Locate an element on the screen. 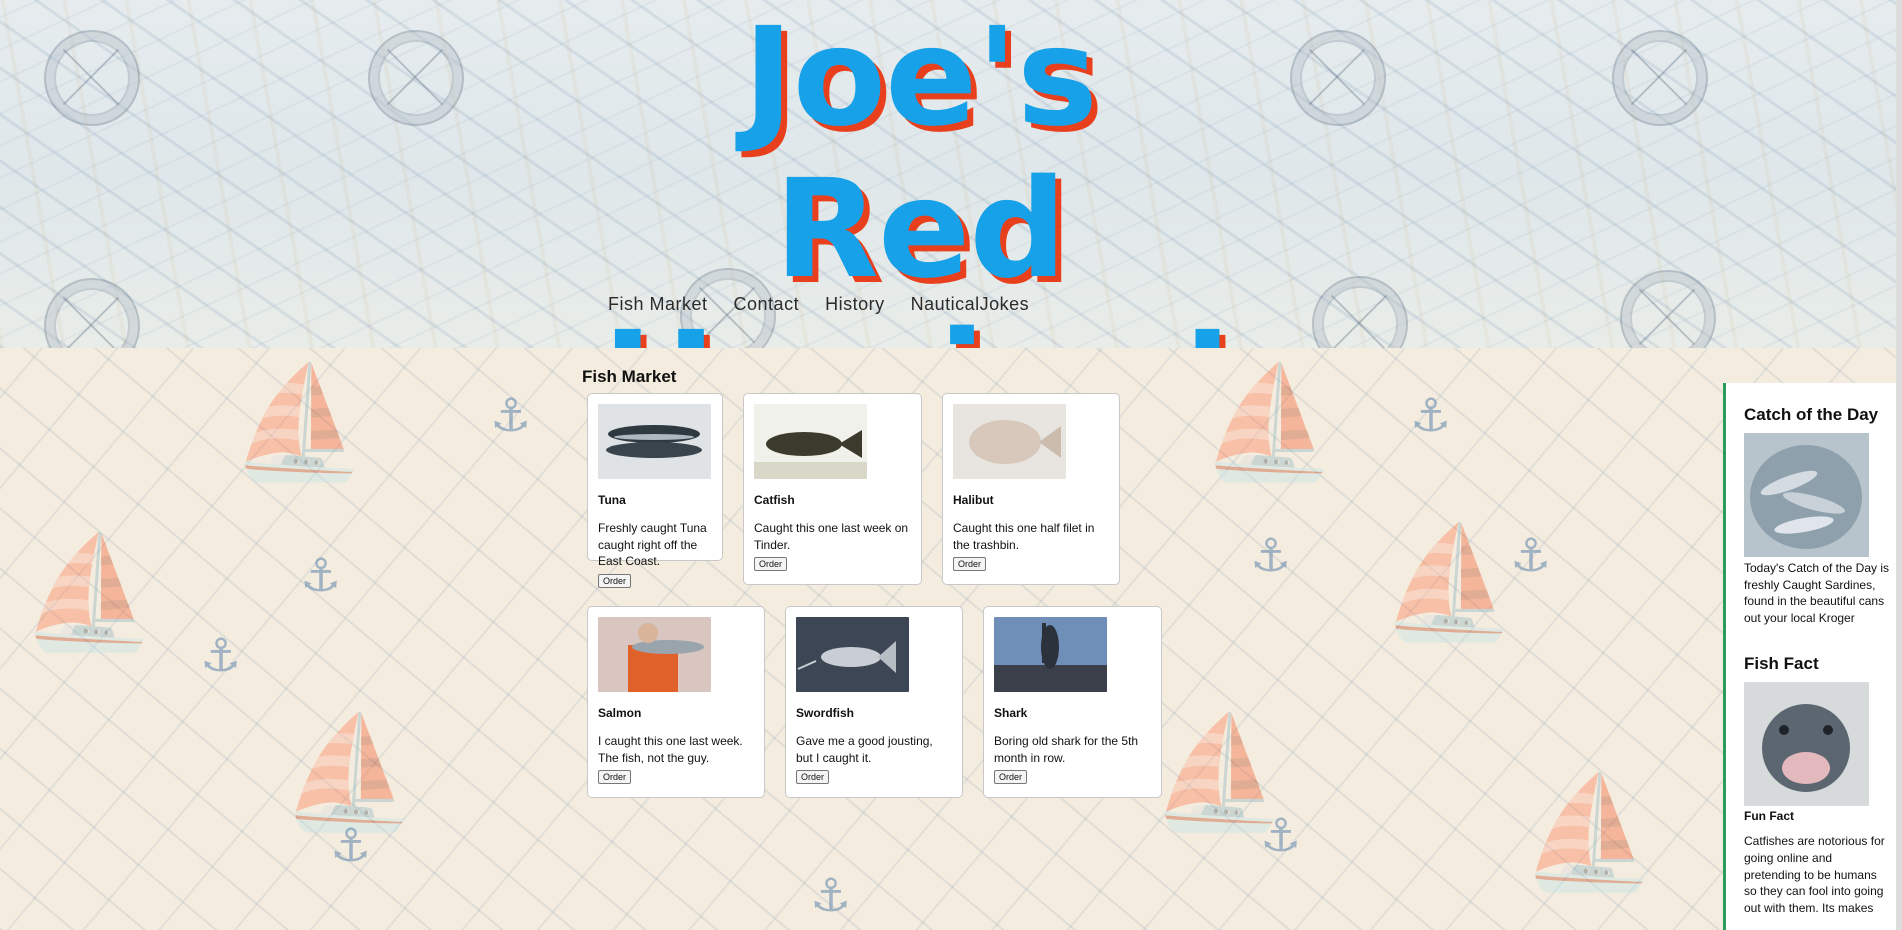 Image resolution: width=1902 pixels, height=930 pixels. product-name: Halibut is located at coordinates (973, 500).